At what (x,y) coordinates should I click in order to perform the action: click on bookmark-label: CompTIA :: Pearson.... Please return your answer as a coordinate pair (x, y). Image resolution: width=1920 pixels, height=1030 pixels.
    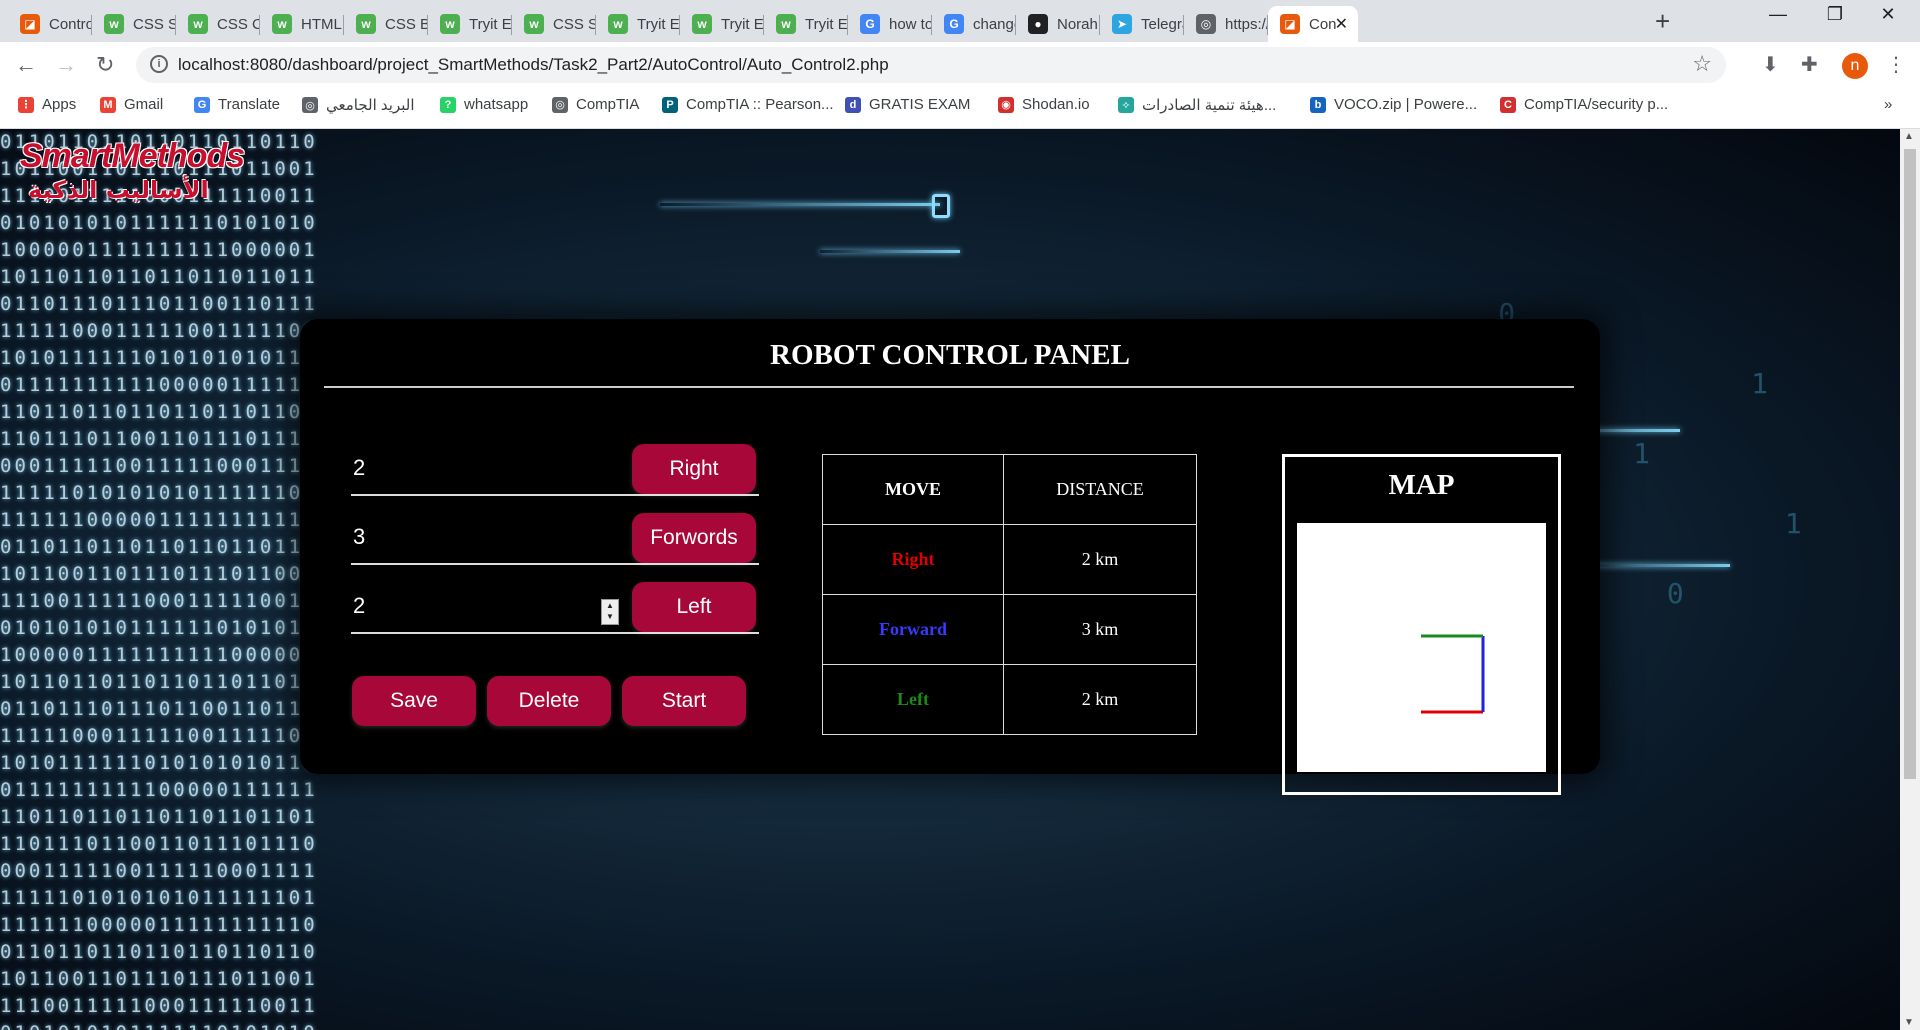
    Looking at the image, I should click on (760, 104).